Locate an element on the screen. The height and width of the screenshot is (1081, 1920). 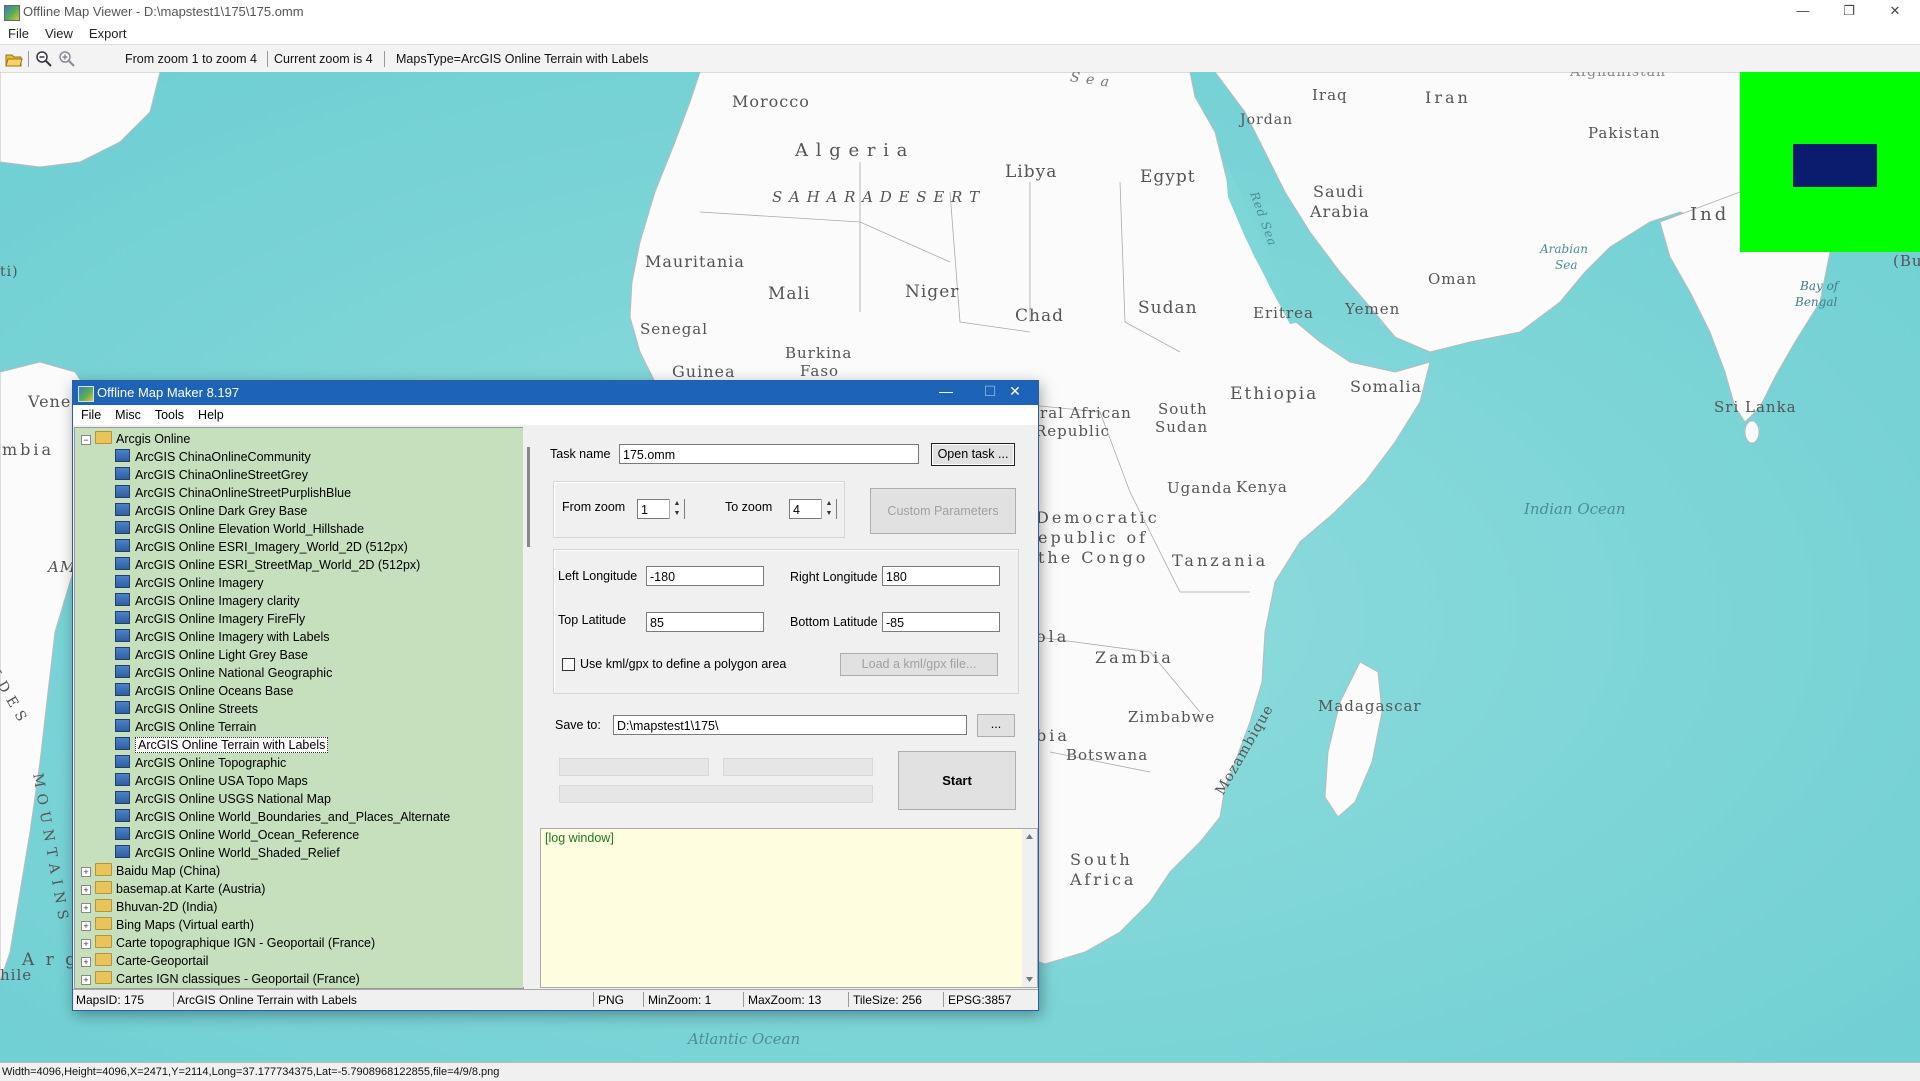
custom-parameters-button: Custom Parameters is located at coordinates (943, 511).